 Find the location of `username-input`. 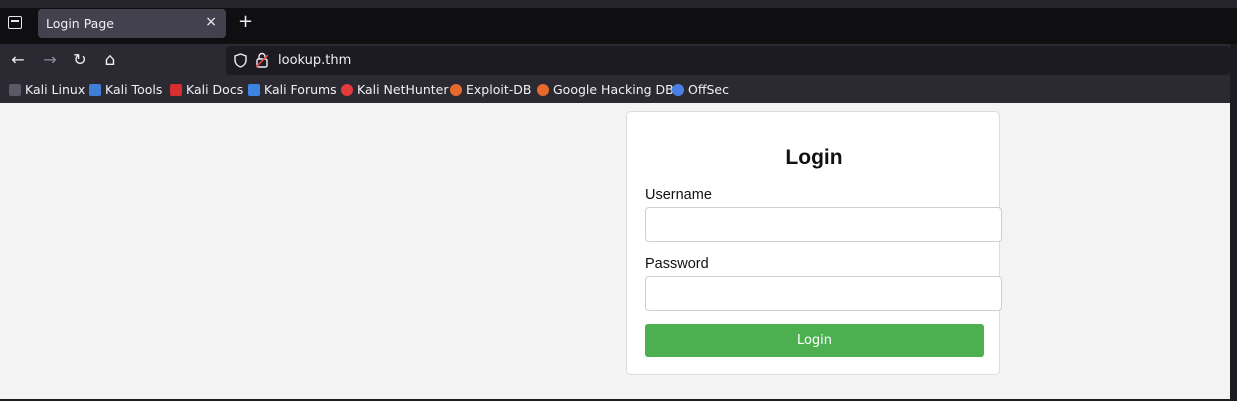

username-input is located at coordinates (823, 224).